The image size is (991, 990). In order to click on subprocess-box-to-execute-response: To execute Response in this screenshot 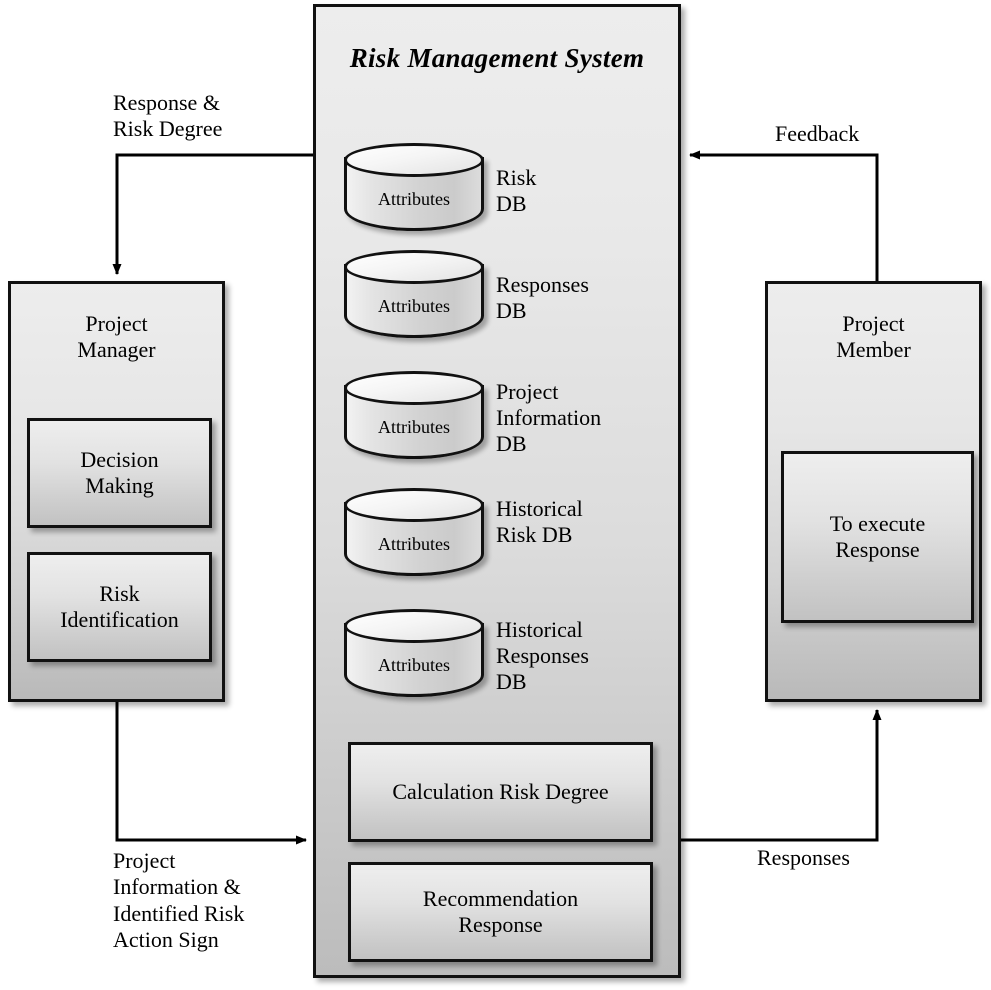, I will do `click(877, 537)`.